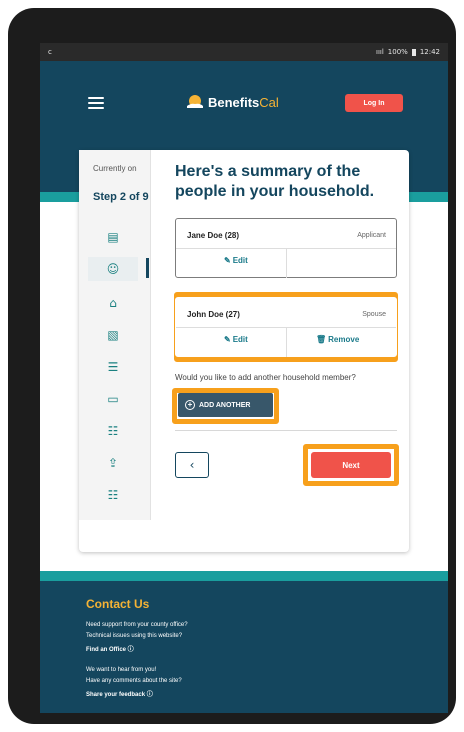  Describe the element at coordinates (213, 235) in the screenshot. I see `member-name: Jane Doe (28)` at that location.